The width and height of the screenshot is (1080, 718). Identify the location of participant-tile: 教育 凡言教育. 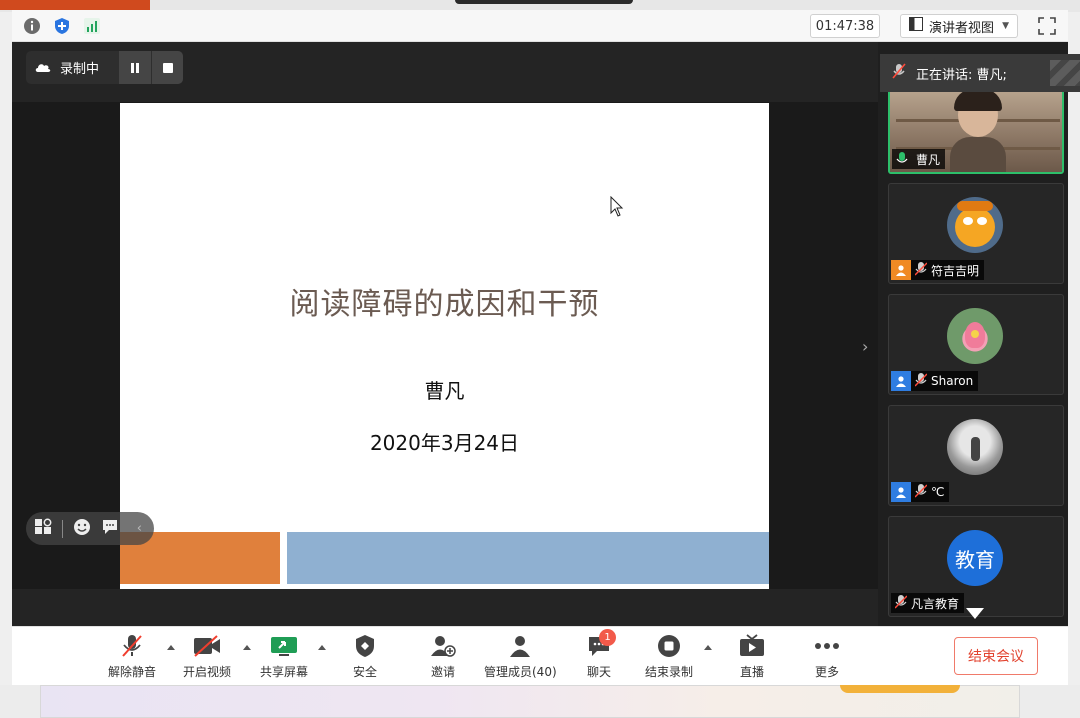
(976, 566).